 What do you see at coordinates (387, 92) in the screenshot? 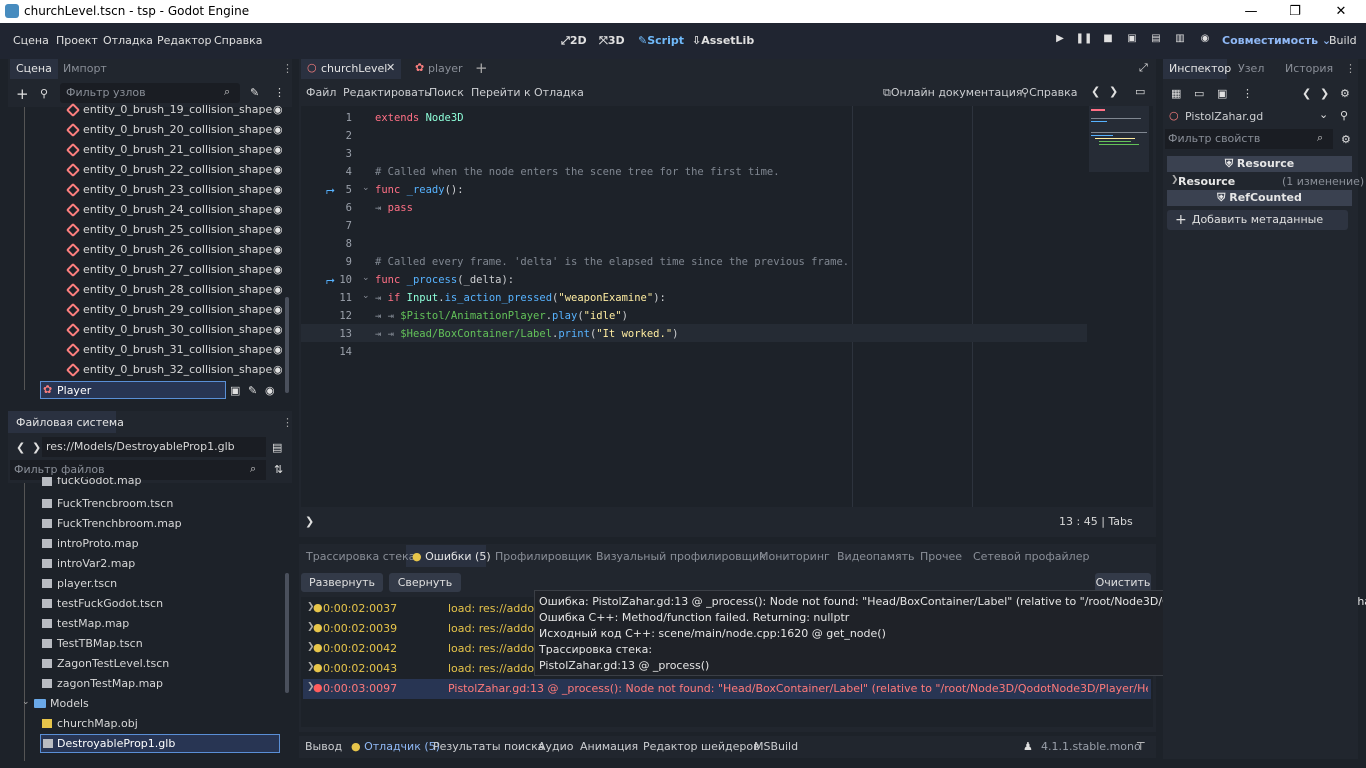
I see `menu-edit: Редактировать` at bounding box center [387, 92].